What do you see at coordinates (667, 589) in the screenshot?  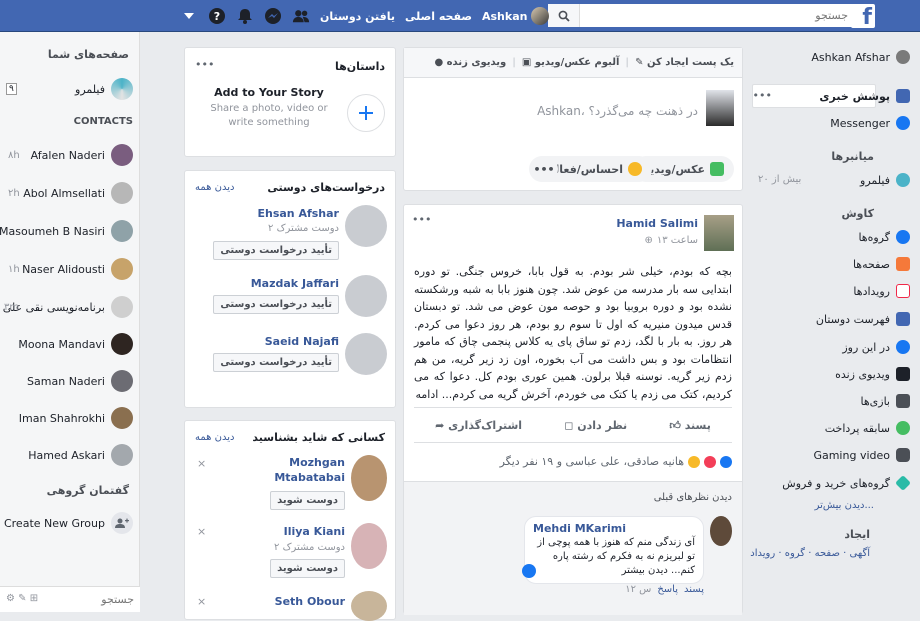 I see `comment-reply-link: پاسخ` at bounding box center [667, 589].